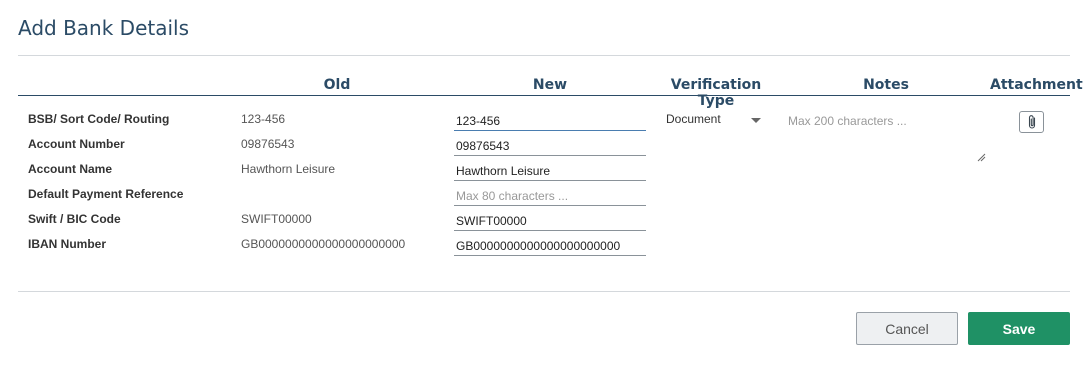 The width and height of the screenshot is (1088, 391). What do you see at coordinates (550, 145) in the screenshot?
I see `new-account-number-input` at bounding box center [550, 145].